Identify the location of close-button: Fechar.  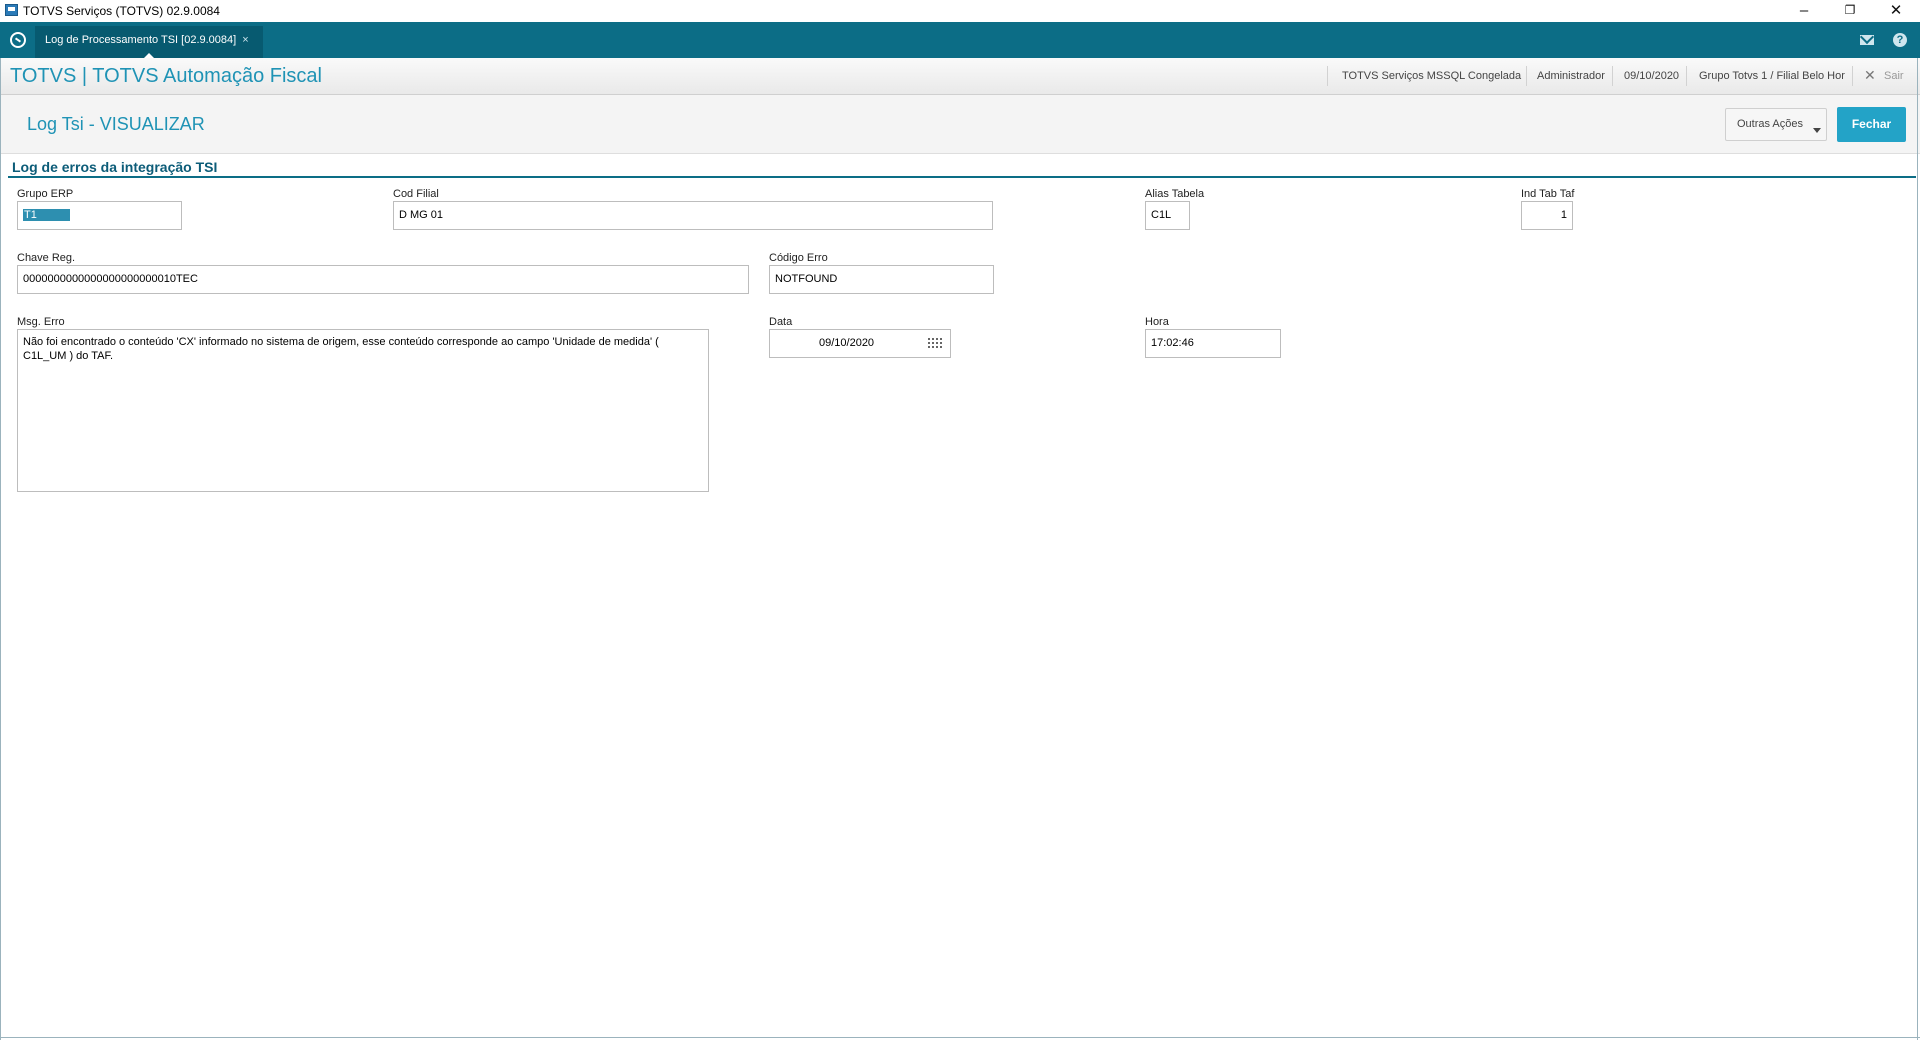
(1871, 124).